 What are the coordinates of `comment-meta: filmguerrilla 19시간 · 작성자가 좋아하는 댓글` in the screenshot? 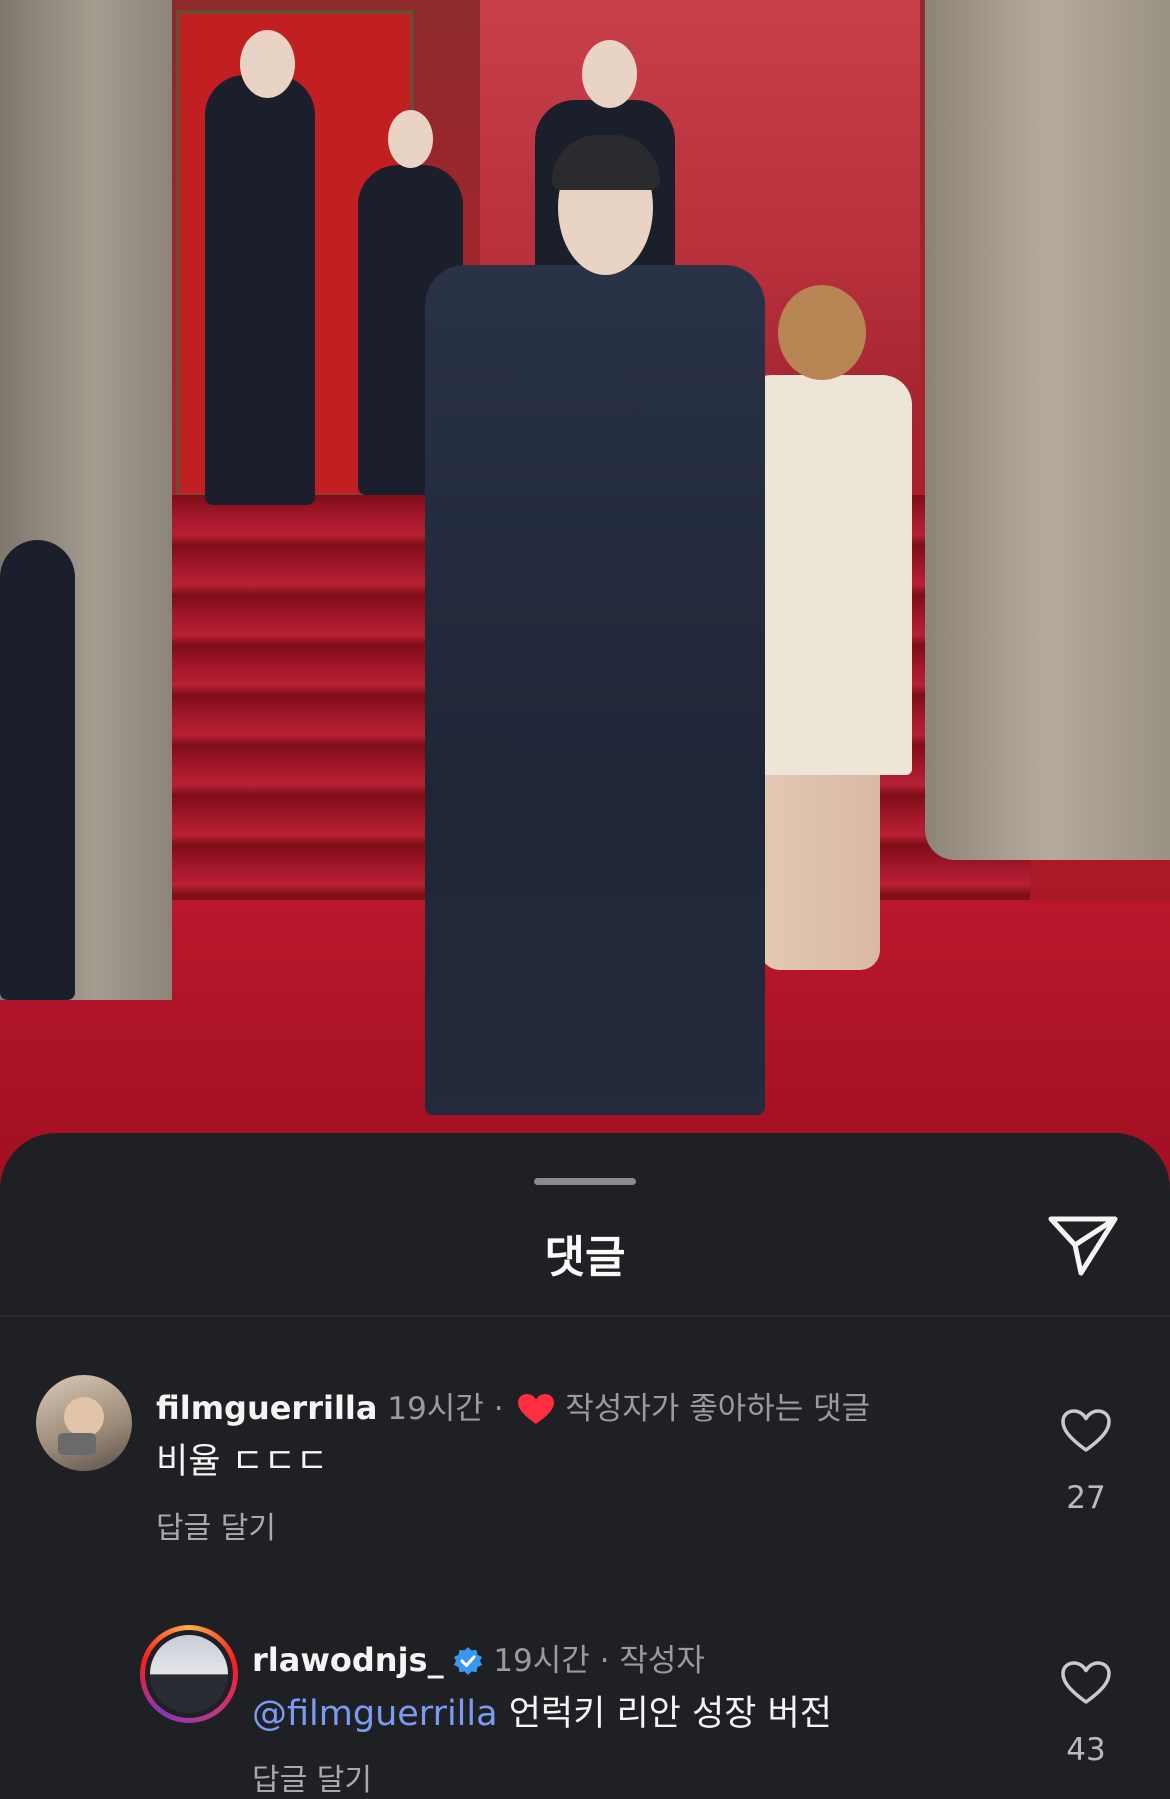 It's located at (513, 1405).